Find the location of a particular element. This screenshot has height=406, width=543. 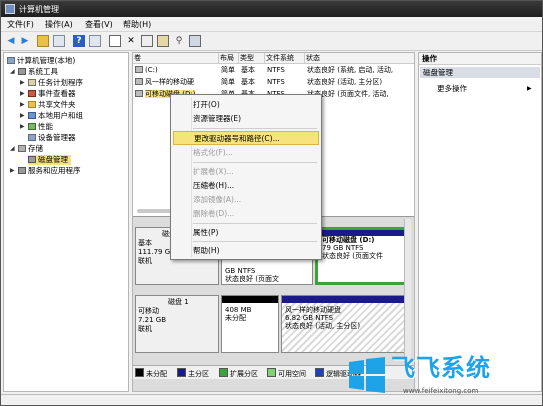

performance-icon is located at coordinates (32, 126).